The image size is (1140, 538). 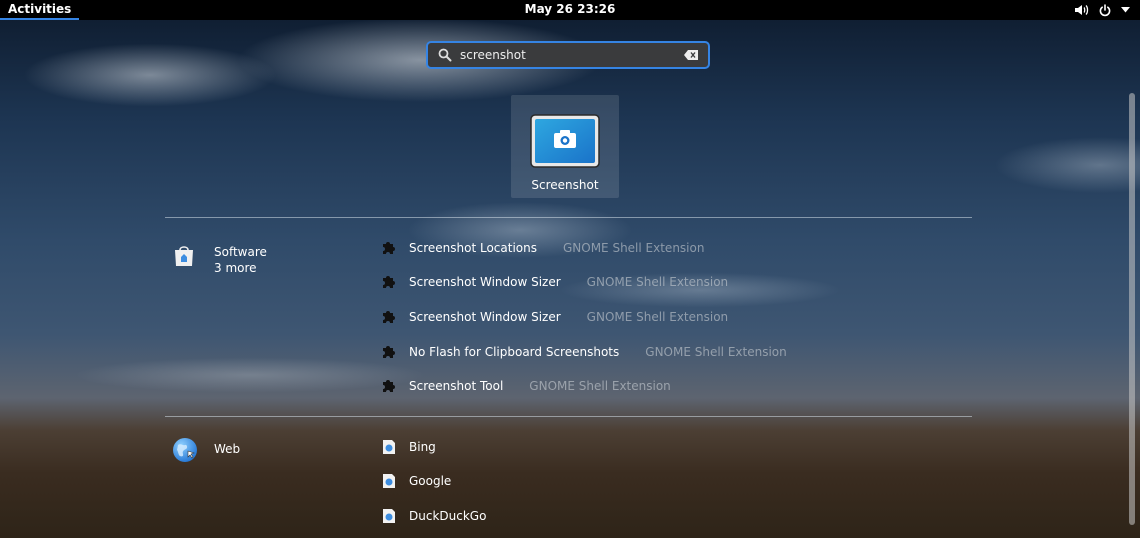 I want to click on web-globe-icon, so click(x=184, y=449).